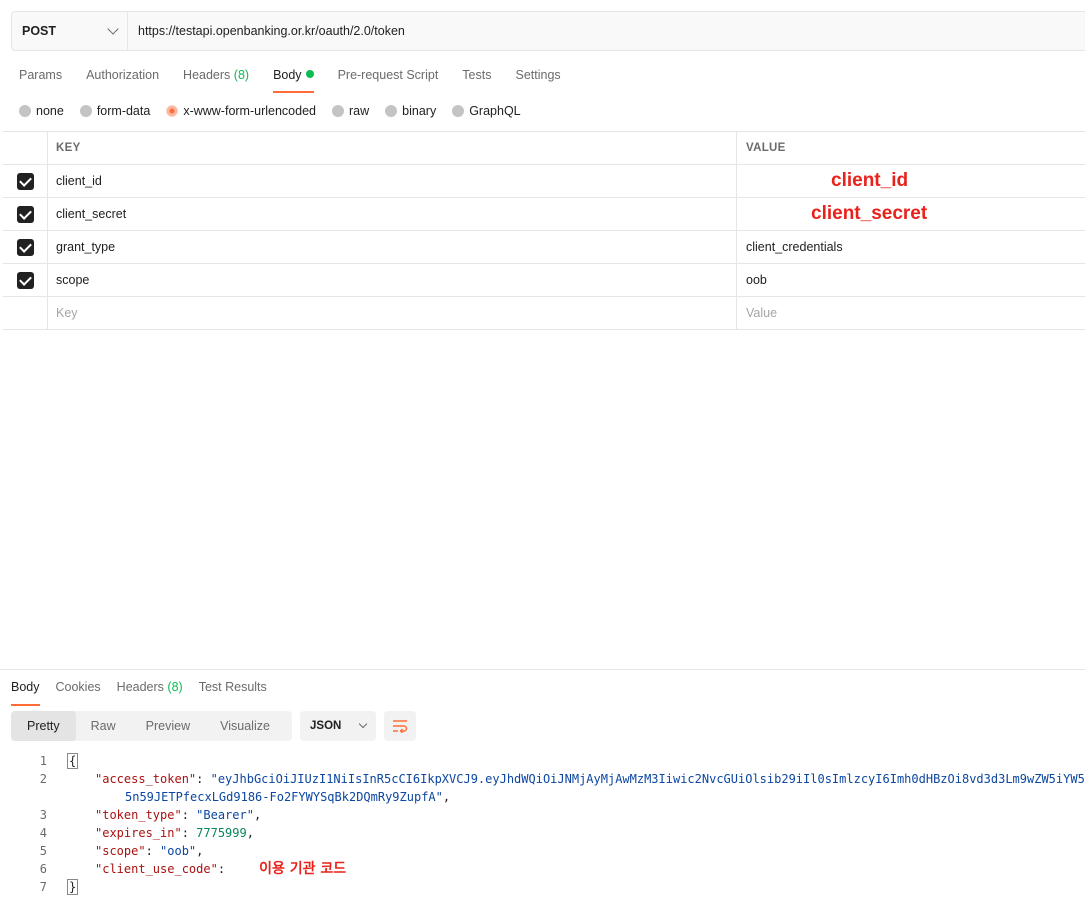  Describe the element at coordinates (168, 726) in the screenshot. I see `view-preview-button: Preview` at that location.